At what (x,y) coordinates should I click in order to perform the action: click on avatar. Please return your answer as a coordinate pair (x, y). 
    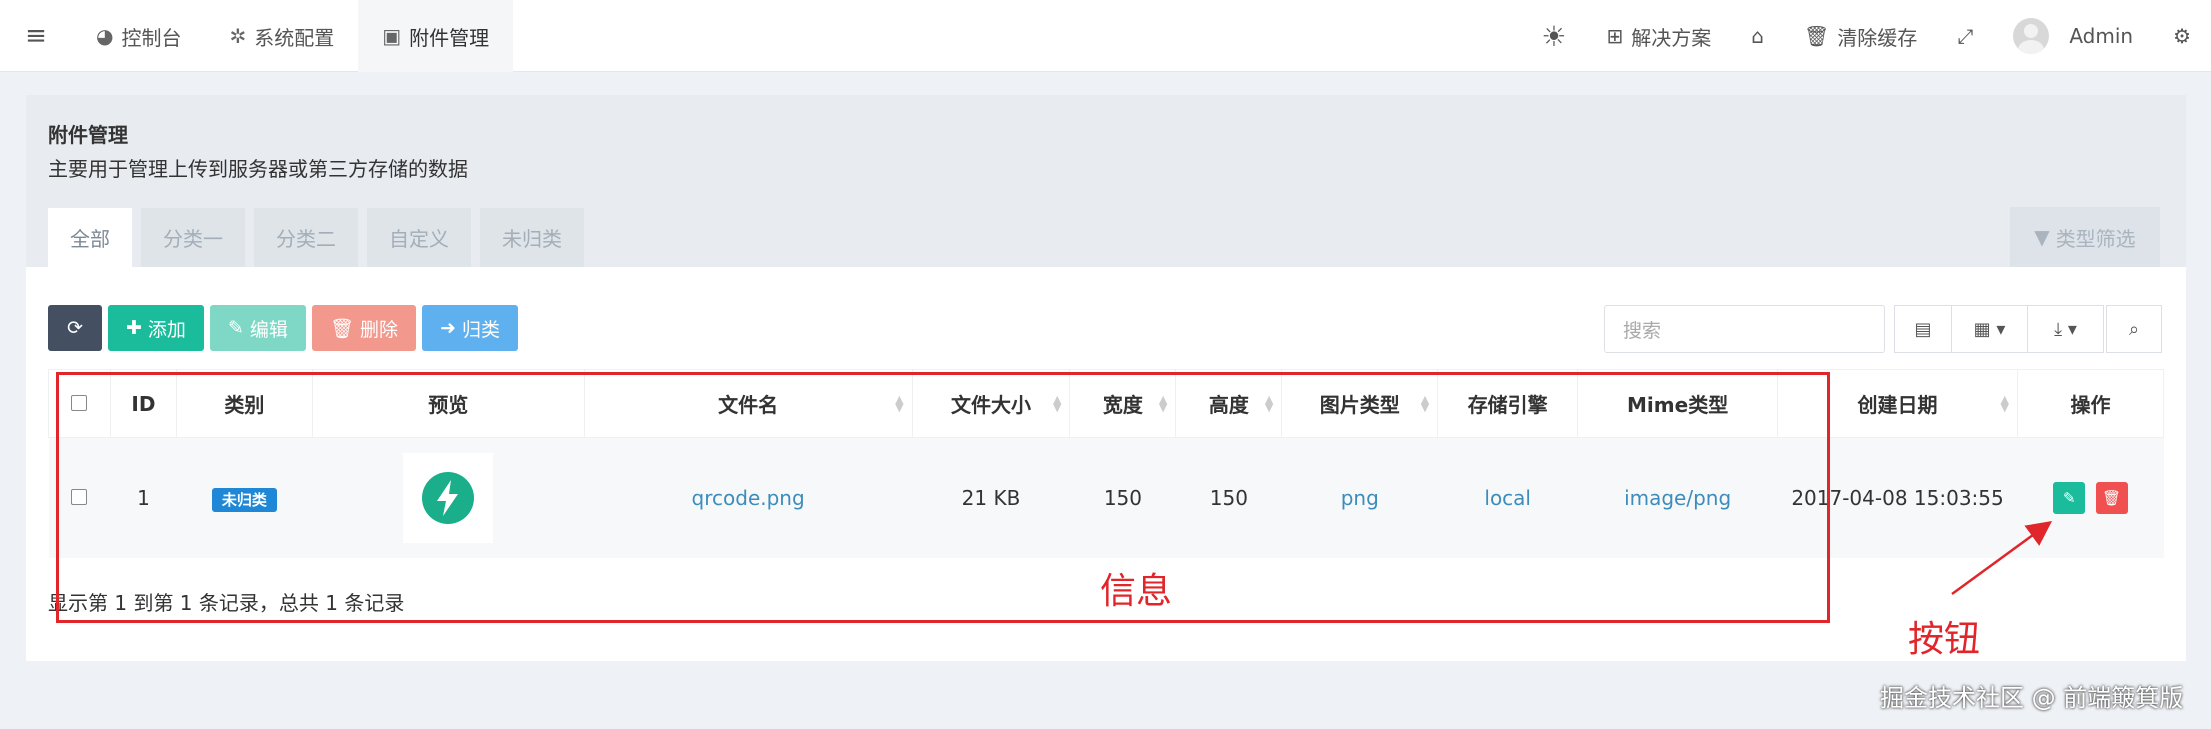
    Looking at the image, I should click on (2031, 36).